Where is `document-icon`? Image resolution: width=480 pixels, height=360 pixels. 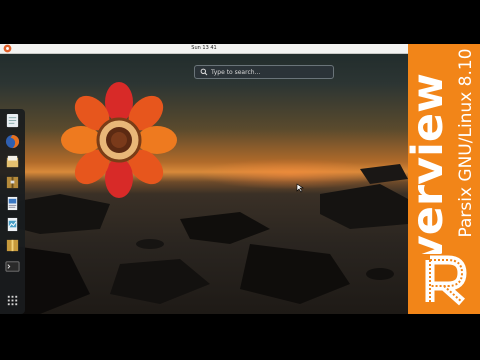
document-icon is located at coordinates (12, 203).